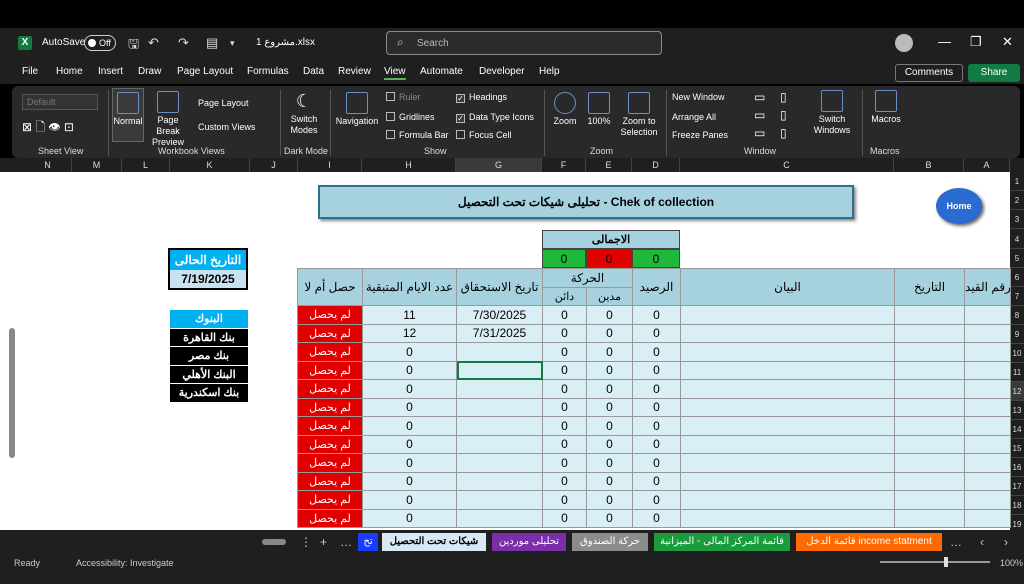 This screenshot has width=1024, height=584. What do you see at coordinates (1017, 372) in the screenshot?
I see `row-header: 11` at bounding box center [1017, 372].